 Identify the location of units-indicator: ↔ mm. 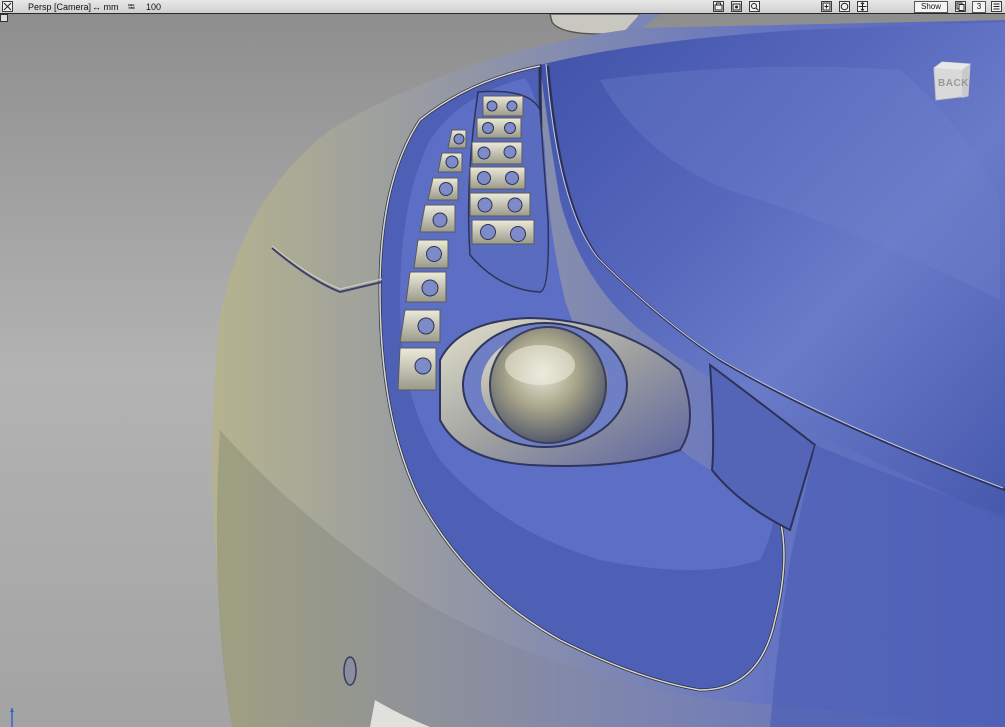
(105, 7).